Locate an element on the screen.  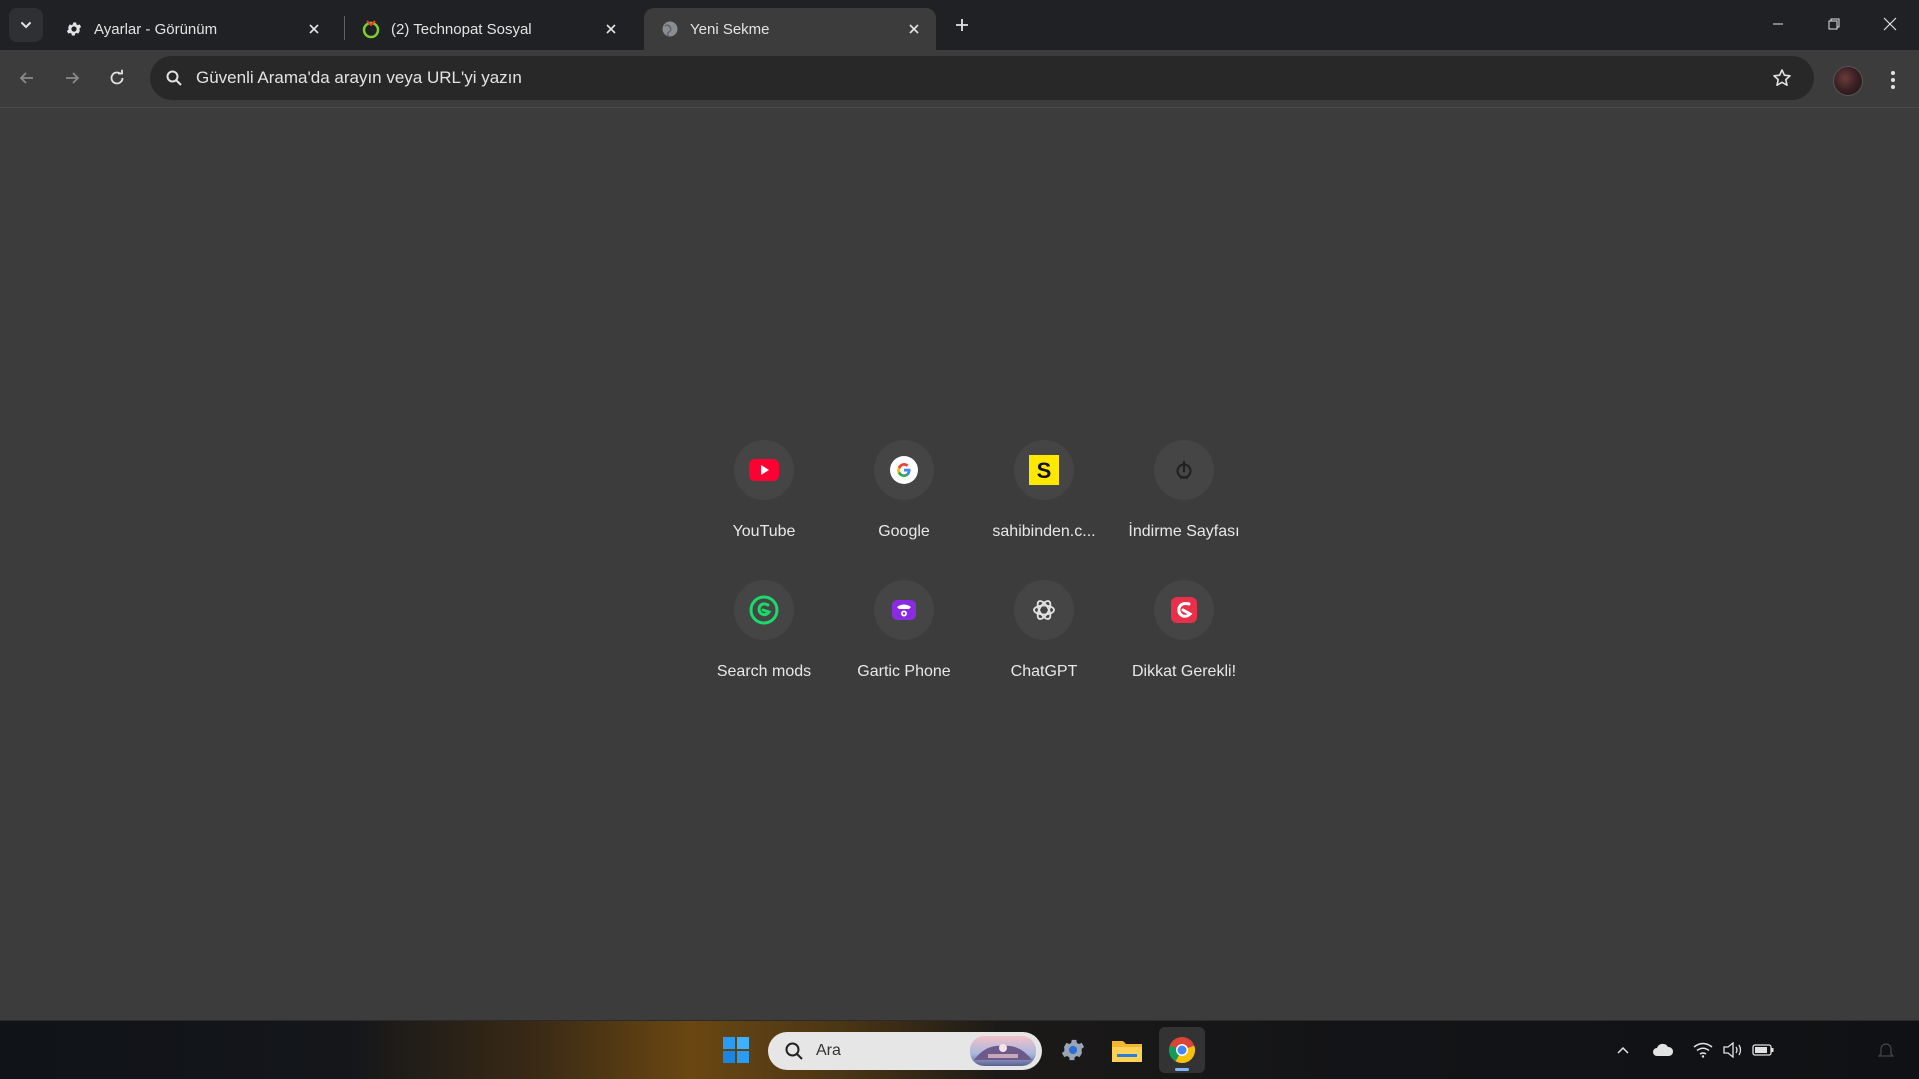
sahibinden-icon: S is located at coordinates (1044, 470).